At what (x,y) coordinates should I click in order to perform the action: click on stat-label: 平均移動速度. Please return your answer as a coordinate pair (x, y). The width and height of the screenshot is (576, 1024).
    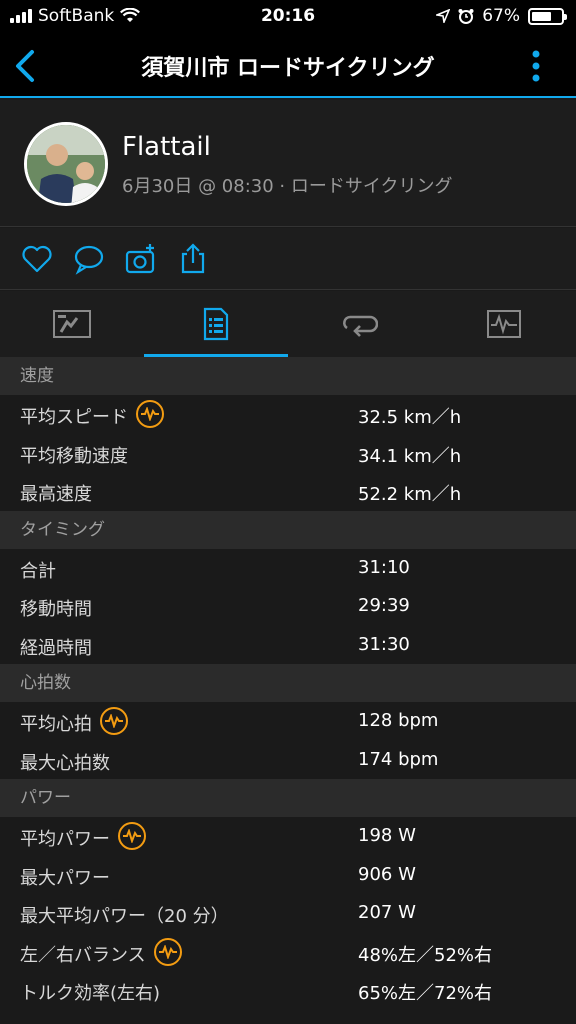
    Looking at the image, I should click on (74, 456).